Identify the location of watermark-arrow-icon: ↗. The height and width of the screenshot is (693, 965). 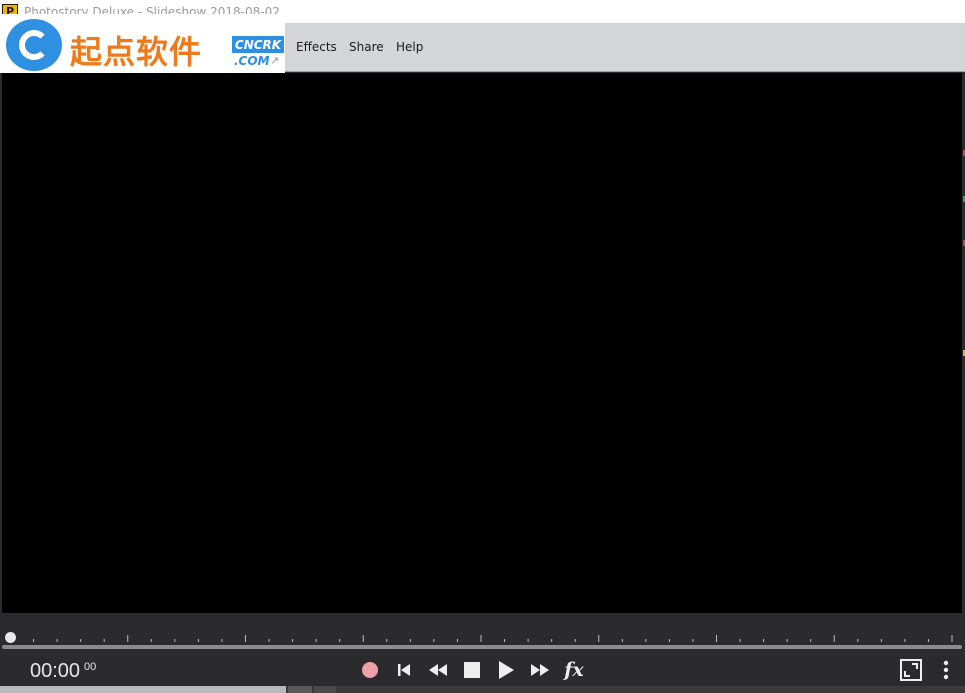
(275, 60).